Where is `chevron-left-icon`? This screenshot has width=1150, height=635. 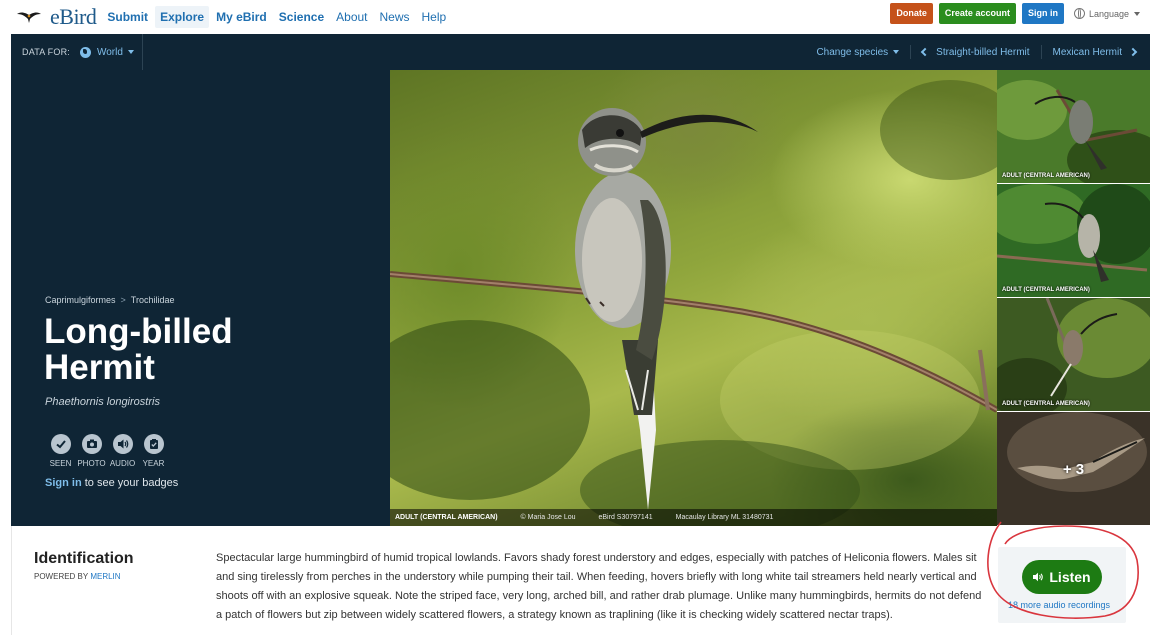
chevron-left-icon is located at coordinates (925, 52).